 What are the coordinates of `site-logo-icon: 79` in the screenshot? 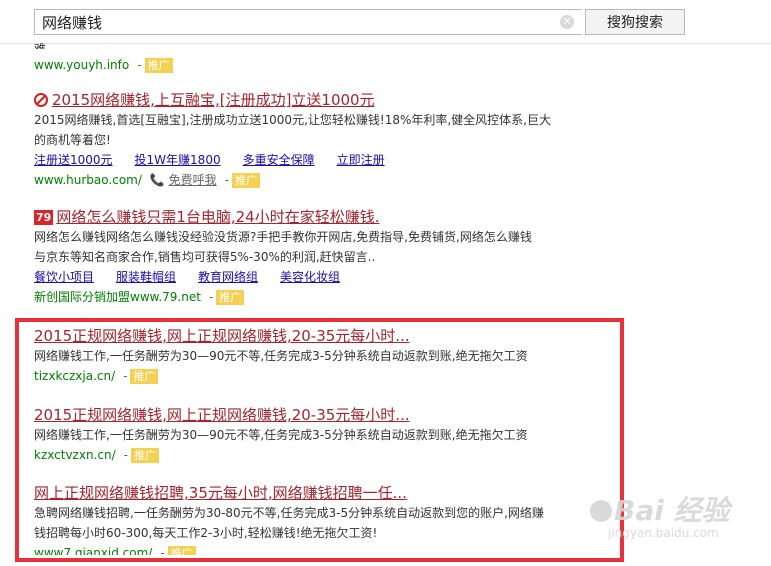 It's located at (44, 217).